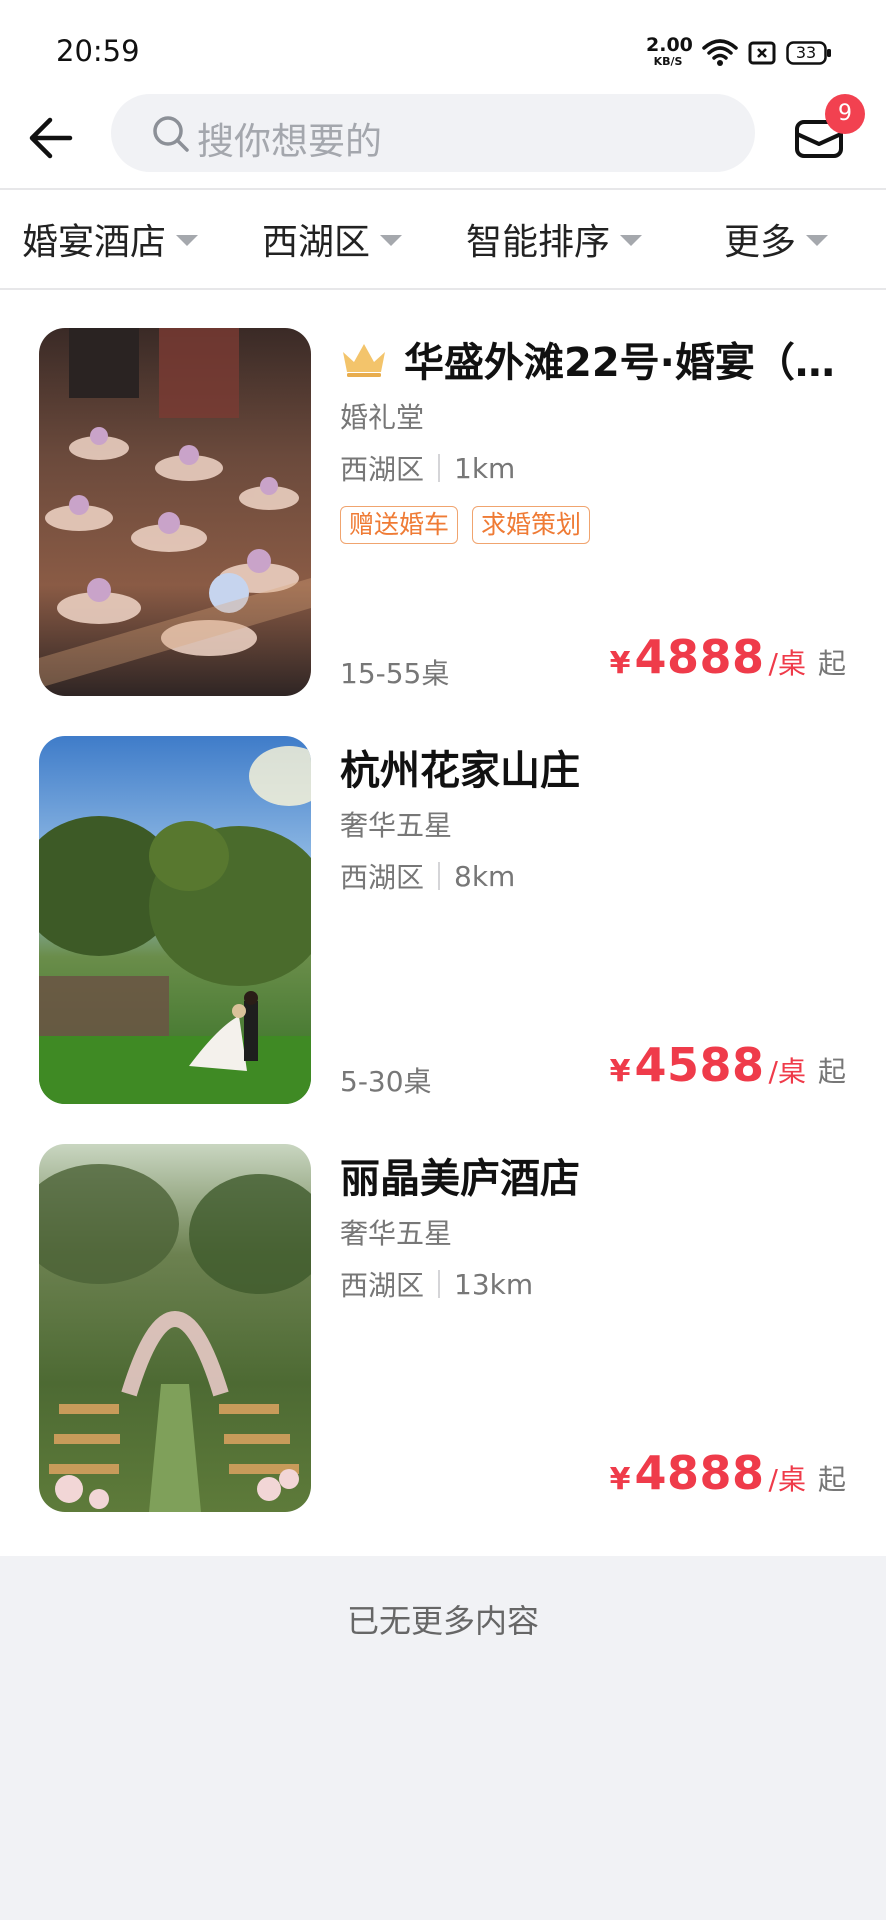 This screenshot has height=1920, width=886. What do you see at coordinates (485, 468) in the screenshot?
I see `venue-distance: 1km` at bounding box center [485, 468].